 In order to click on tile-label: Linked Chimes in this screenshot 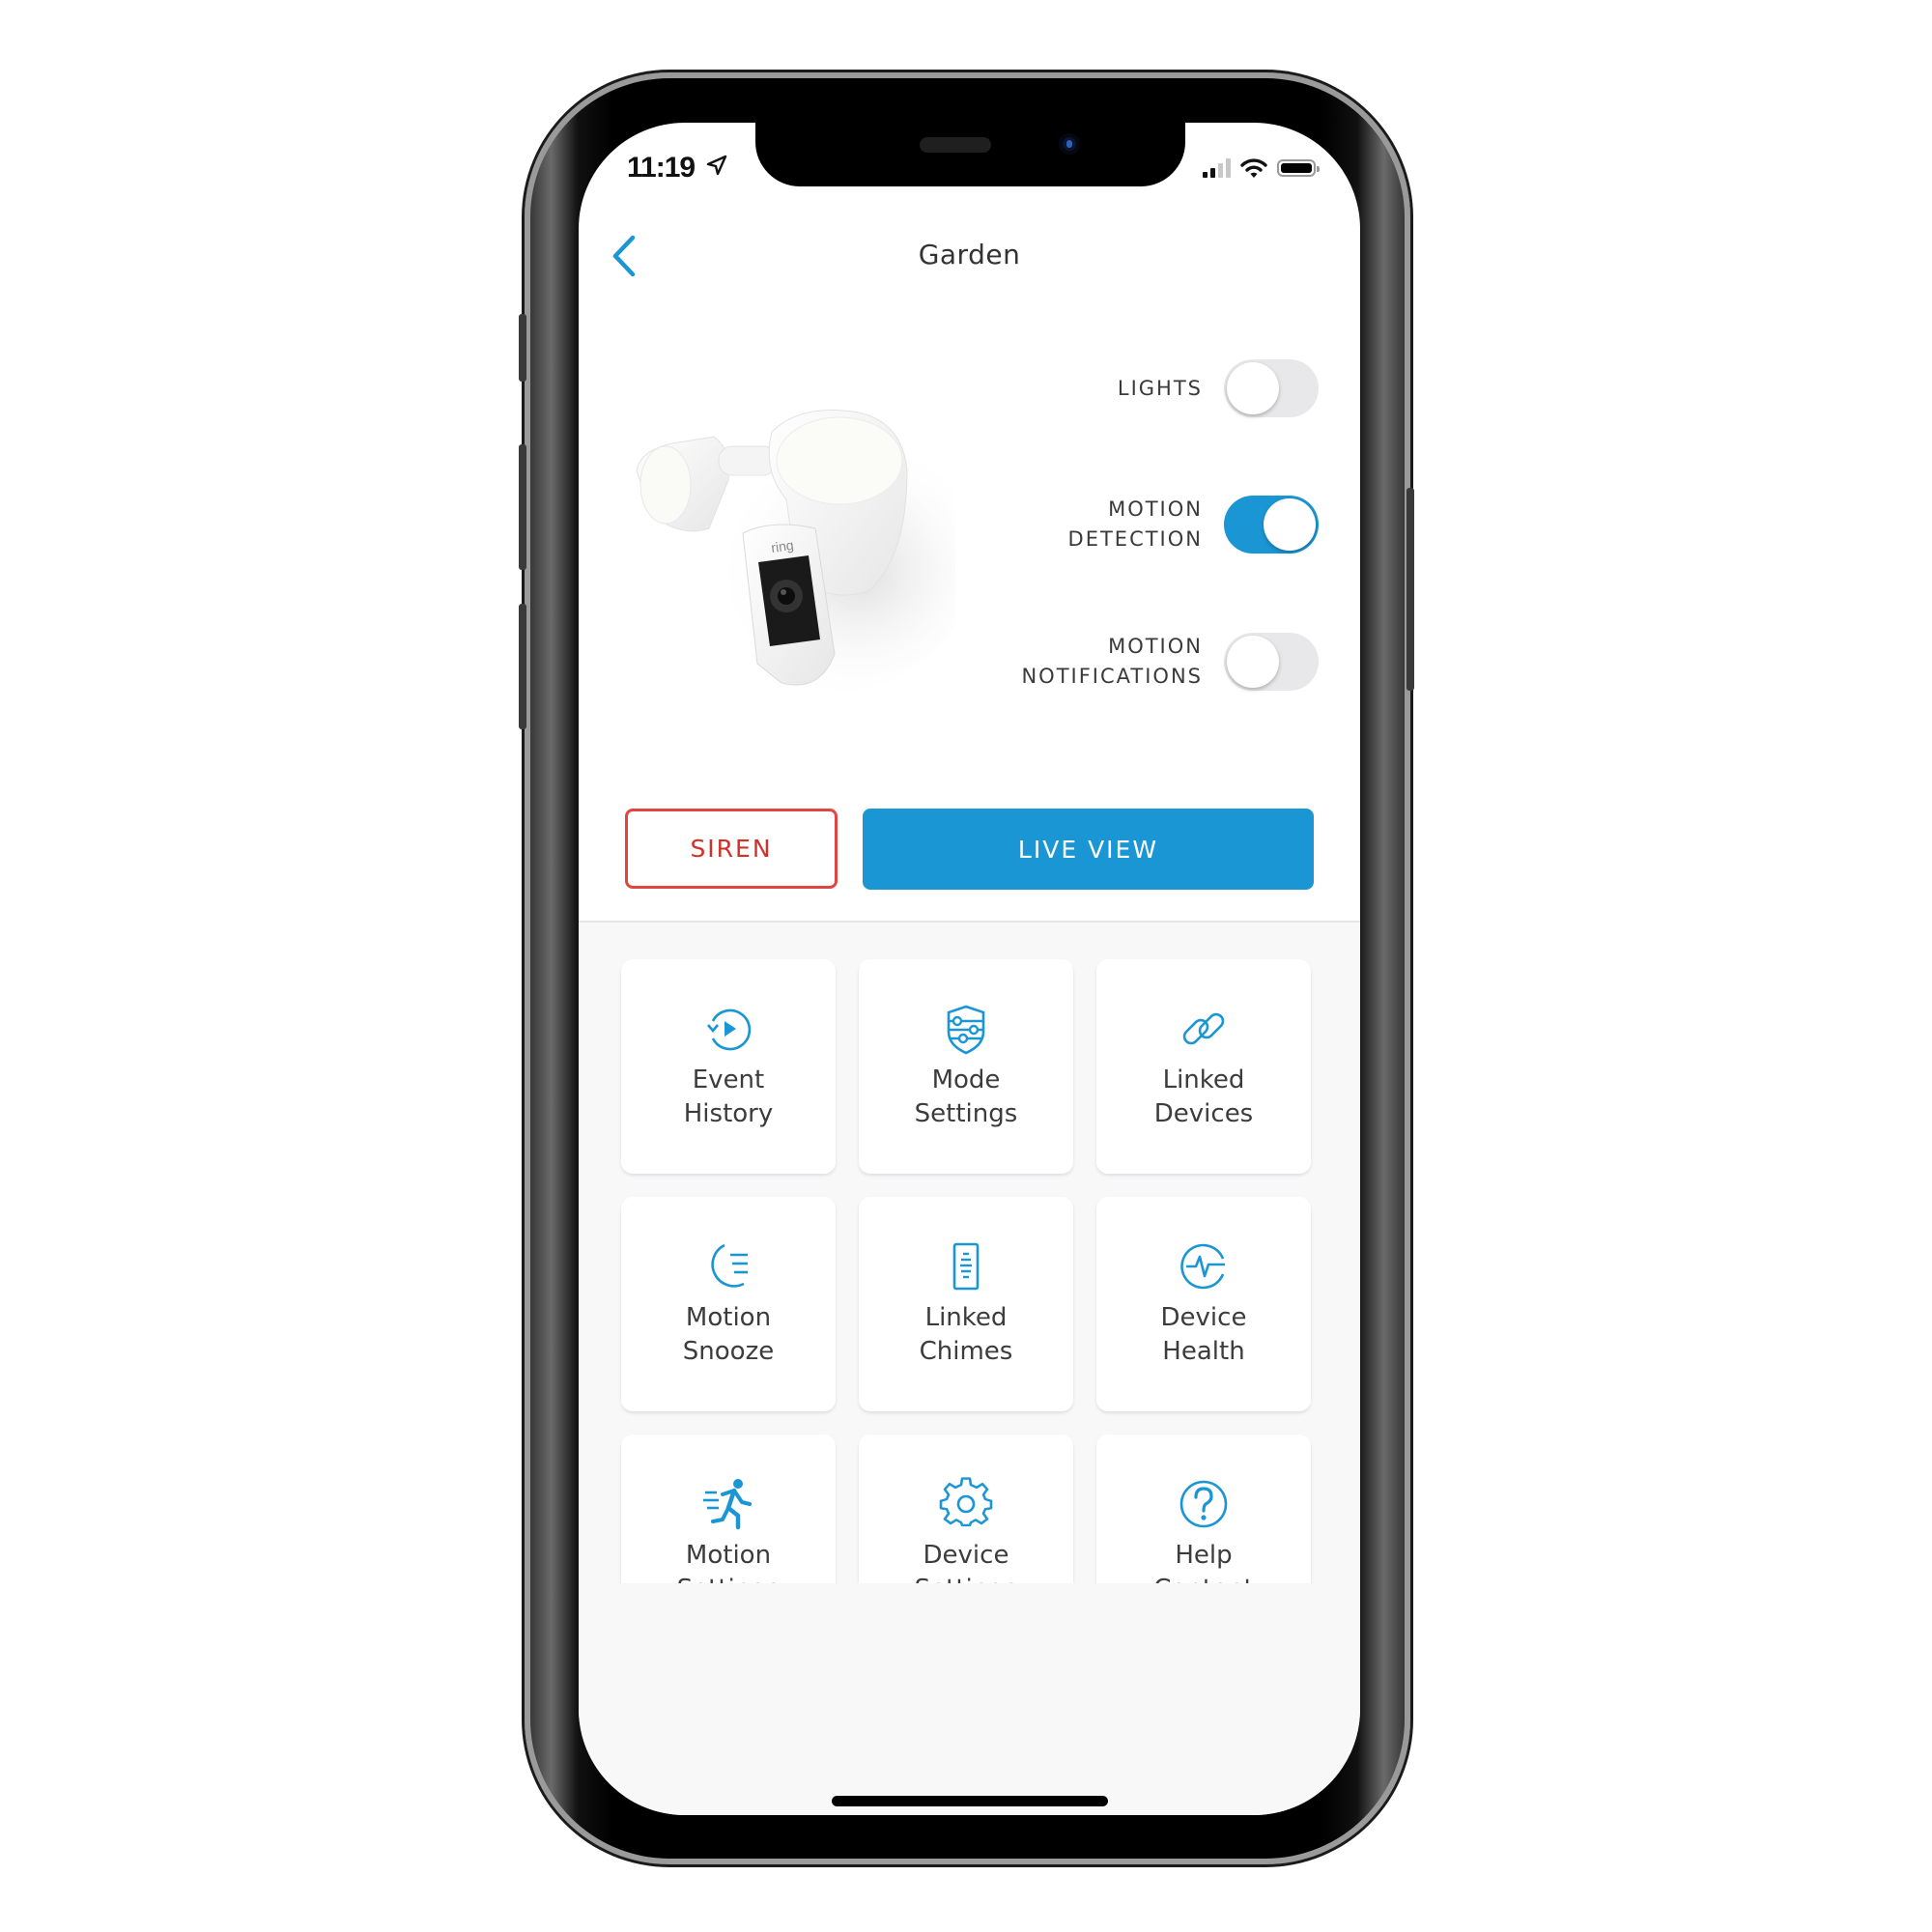, I will do `click(966, 1334)`.